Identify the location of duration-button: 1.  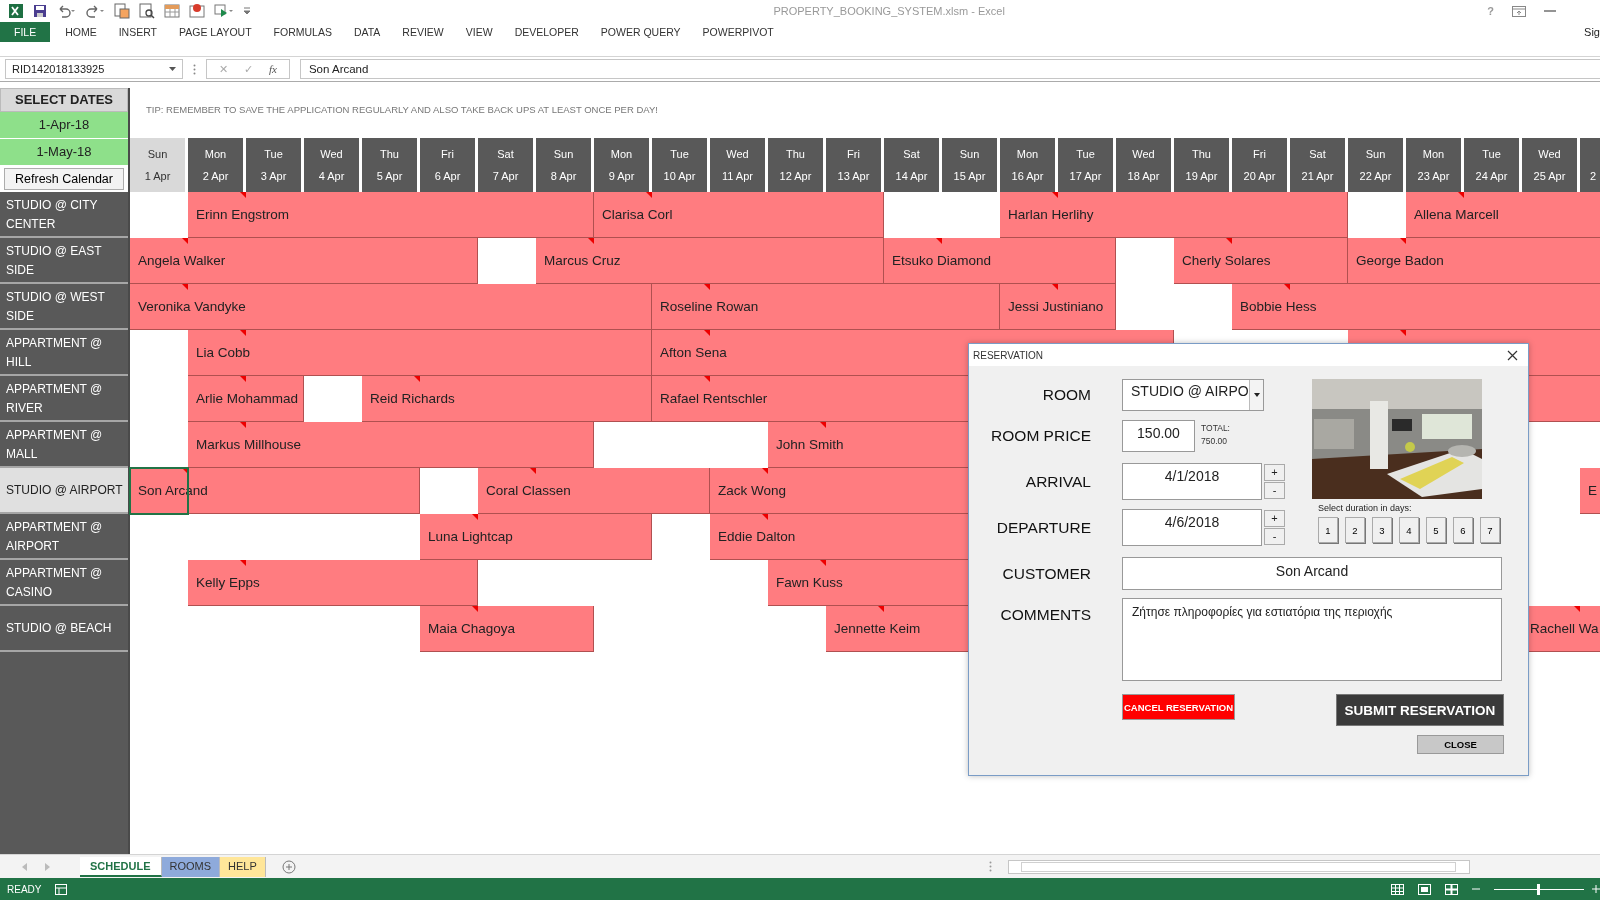
(1328, 530).